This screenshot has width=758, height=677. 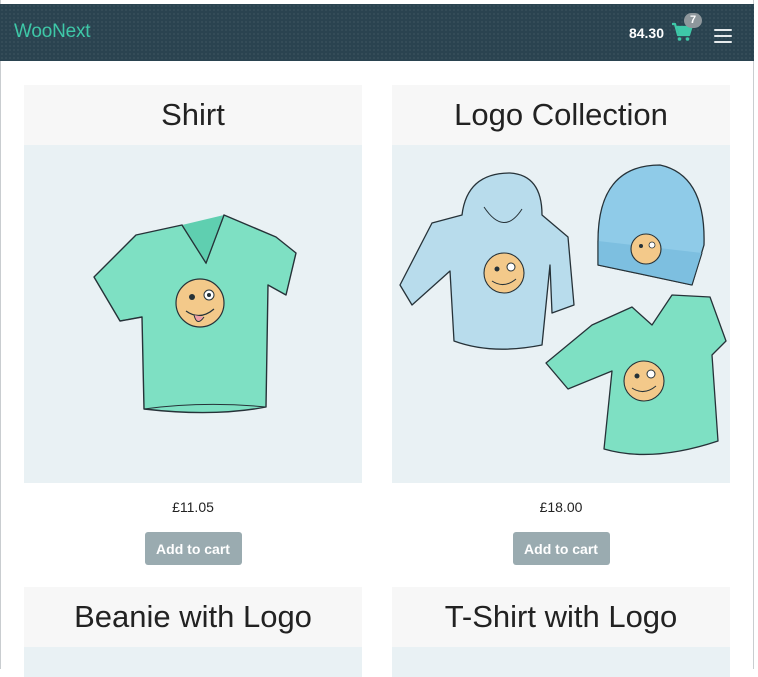 I want to click on product-price: £11.05, so click(x=193, y=507).